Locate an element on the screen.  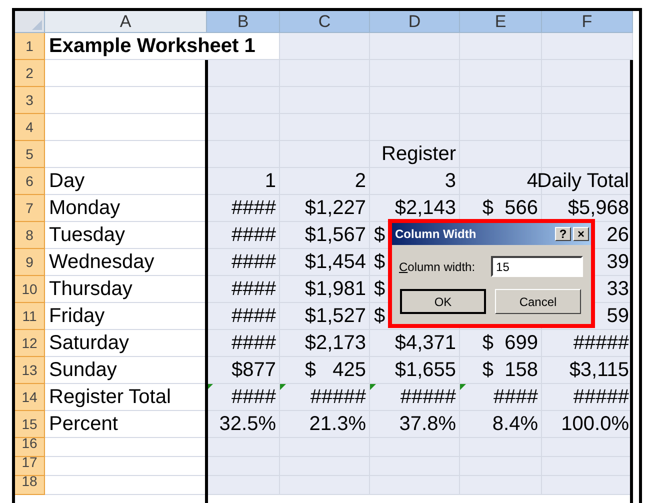
row-header: 5 is located at coordinates (30, 154).